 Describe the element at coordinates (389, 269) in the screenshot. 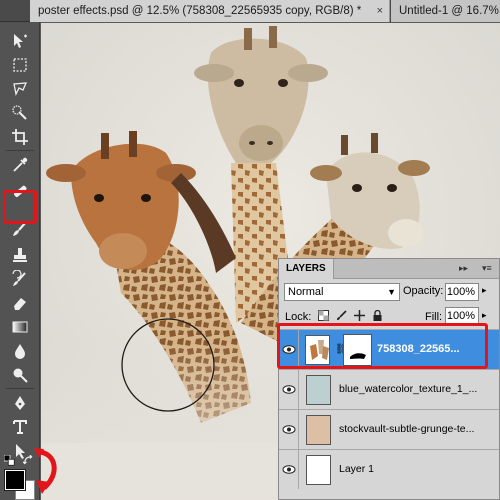

I see `layers-panel-header: LAYERS ▸▸ ▾≡` at that location.